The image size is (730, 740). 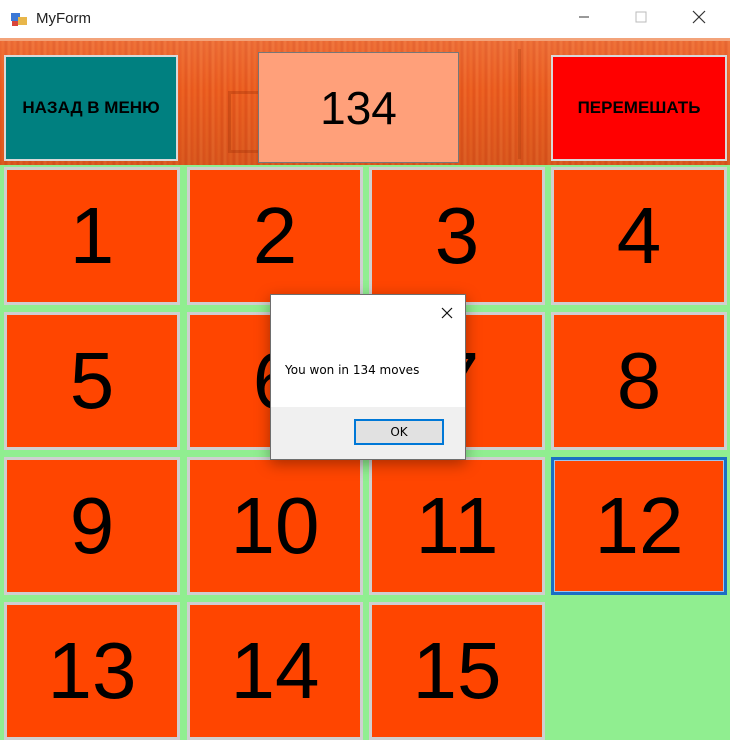 What do you see at coordinates (457, 671) in the screenshot?
I see `tile-15: 15` at bounding box center [457, 671].